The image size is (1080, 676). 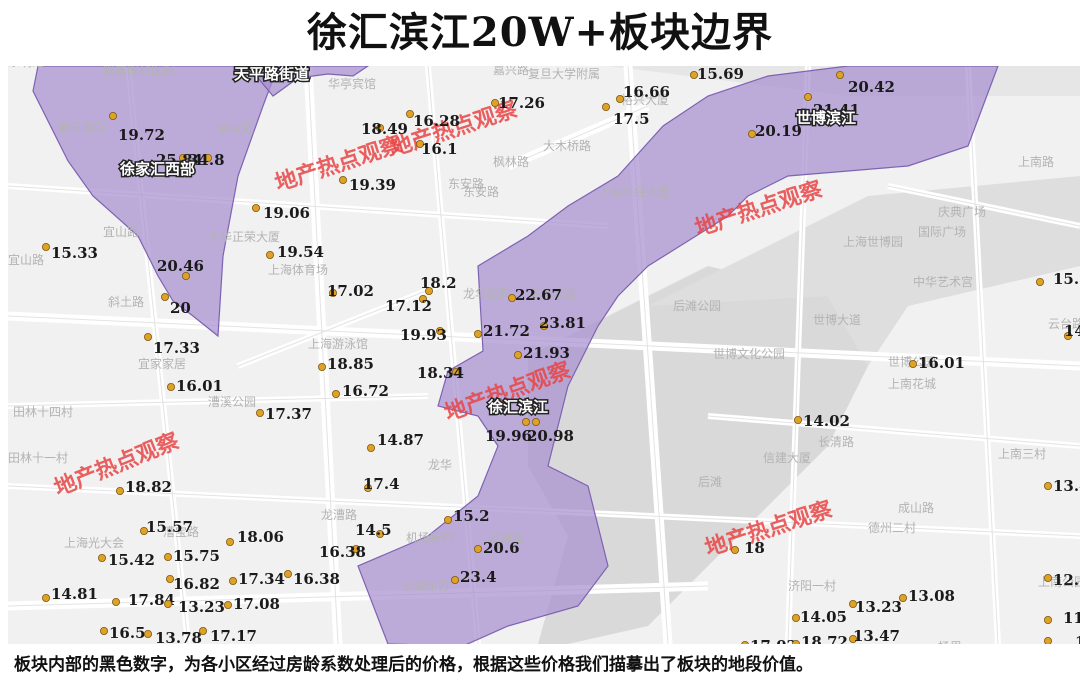 What do you see at coordinates (280, 212) in the screenshot?
I see `price-marker: 19.06` at bounding box center [280, 212].